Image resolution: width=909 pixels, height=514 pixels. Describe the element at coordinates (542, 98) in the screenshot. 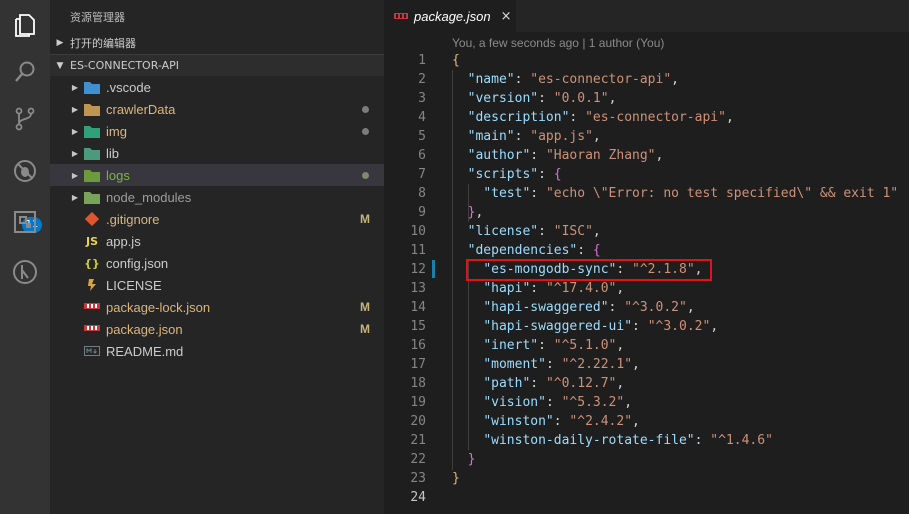

I see `code-line: "version": "0.0.1",` at that location.